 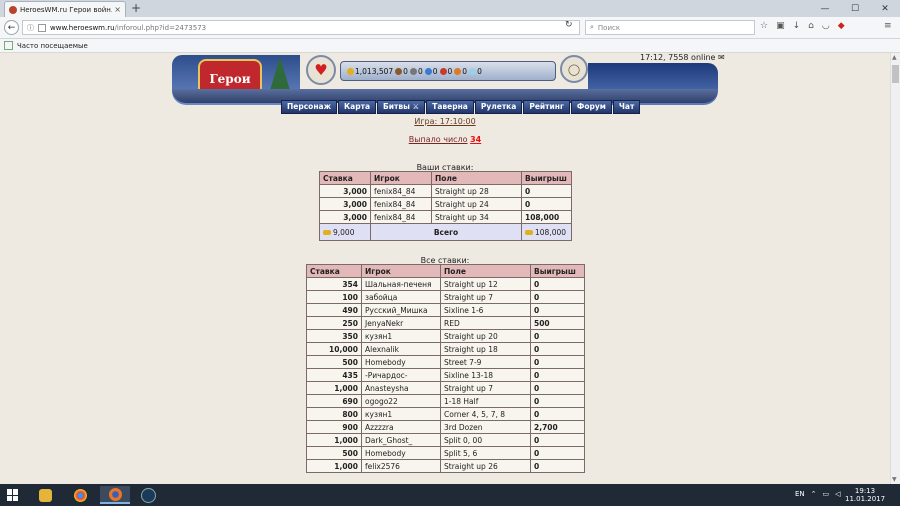 What do you see at coordinates (811, 26) in the screenshot?
I see `home-icon: ⌂` at bounding box center [811, 26].